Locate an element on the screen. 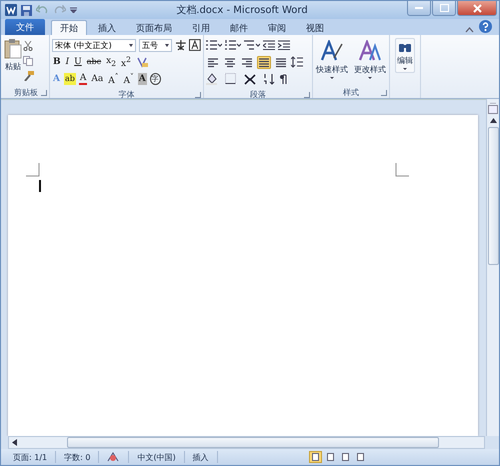 The width and height of the screenshot is (500, 466). format-button: A$^{˄}$ is located at coordinates (113, 79).